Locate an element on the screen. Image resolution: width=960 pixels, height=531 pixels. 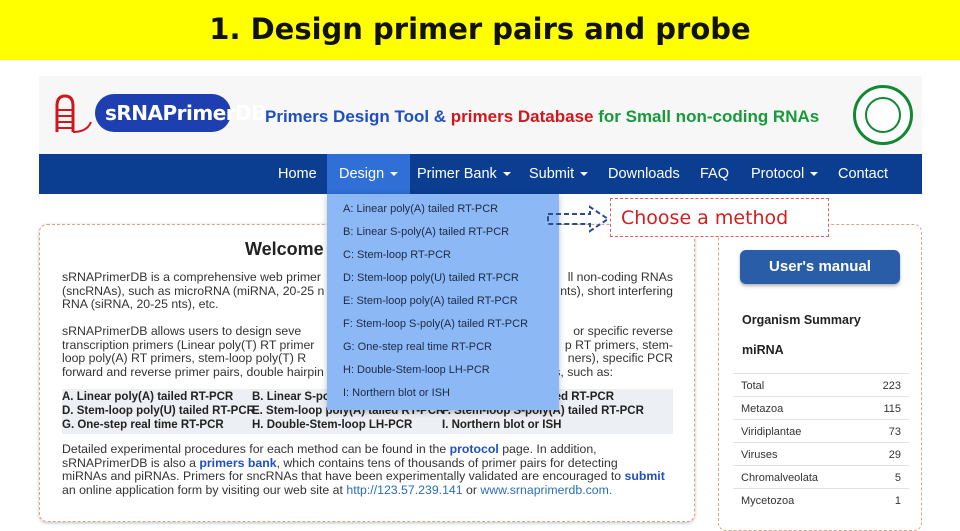
nav-label: FAQ is located at coordinates (715, 174).